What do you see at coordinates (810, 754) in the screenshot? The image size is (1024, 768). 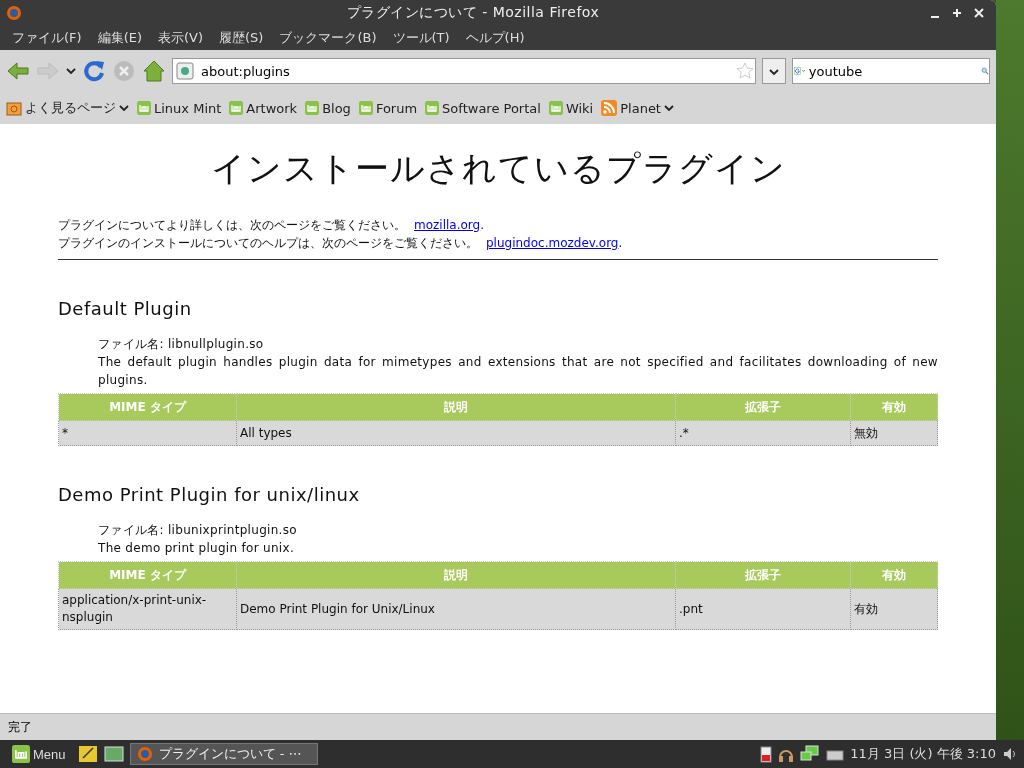 I see `network-icon` at bounding box center [810, 754].